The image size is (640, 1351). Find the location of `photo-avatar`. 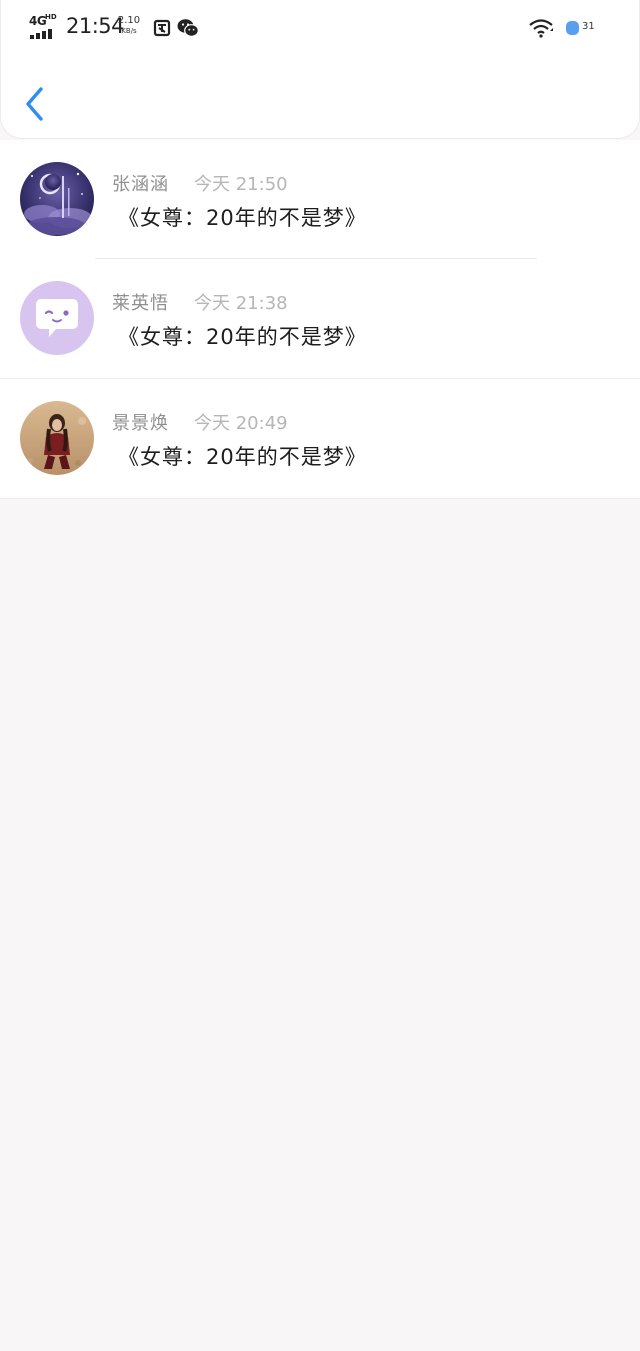

photo-avatar is located at coordinates (57, 438).